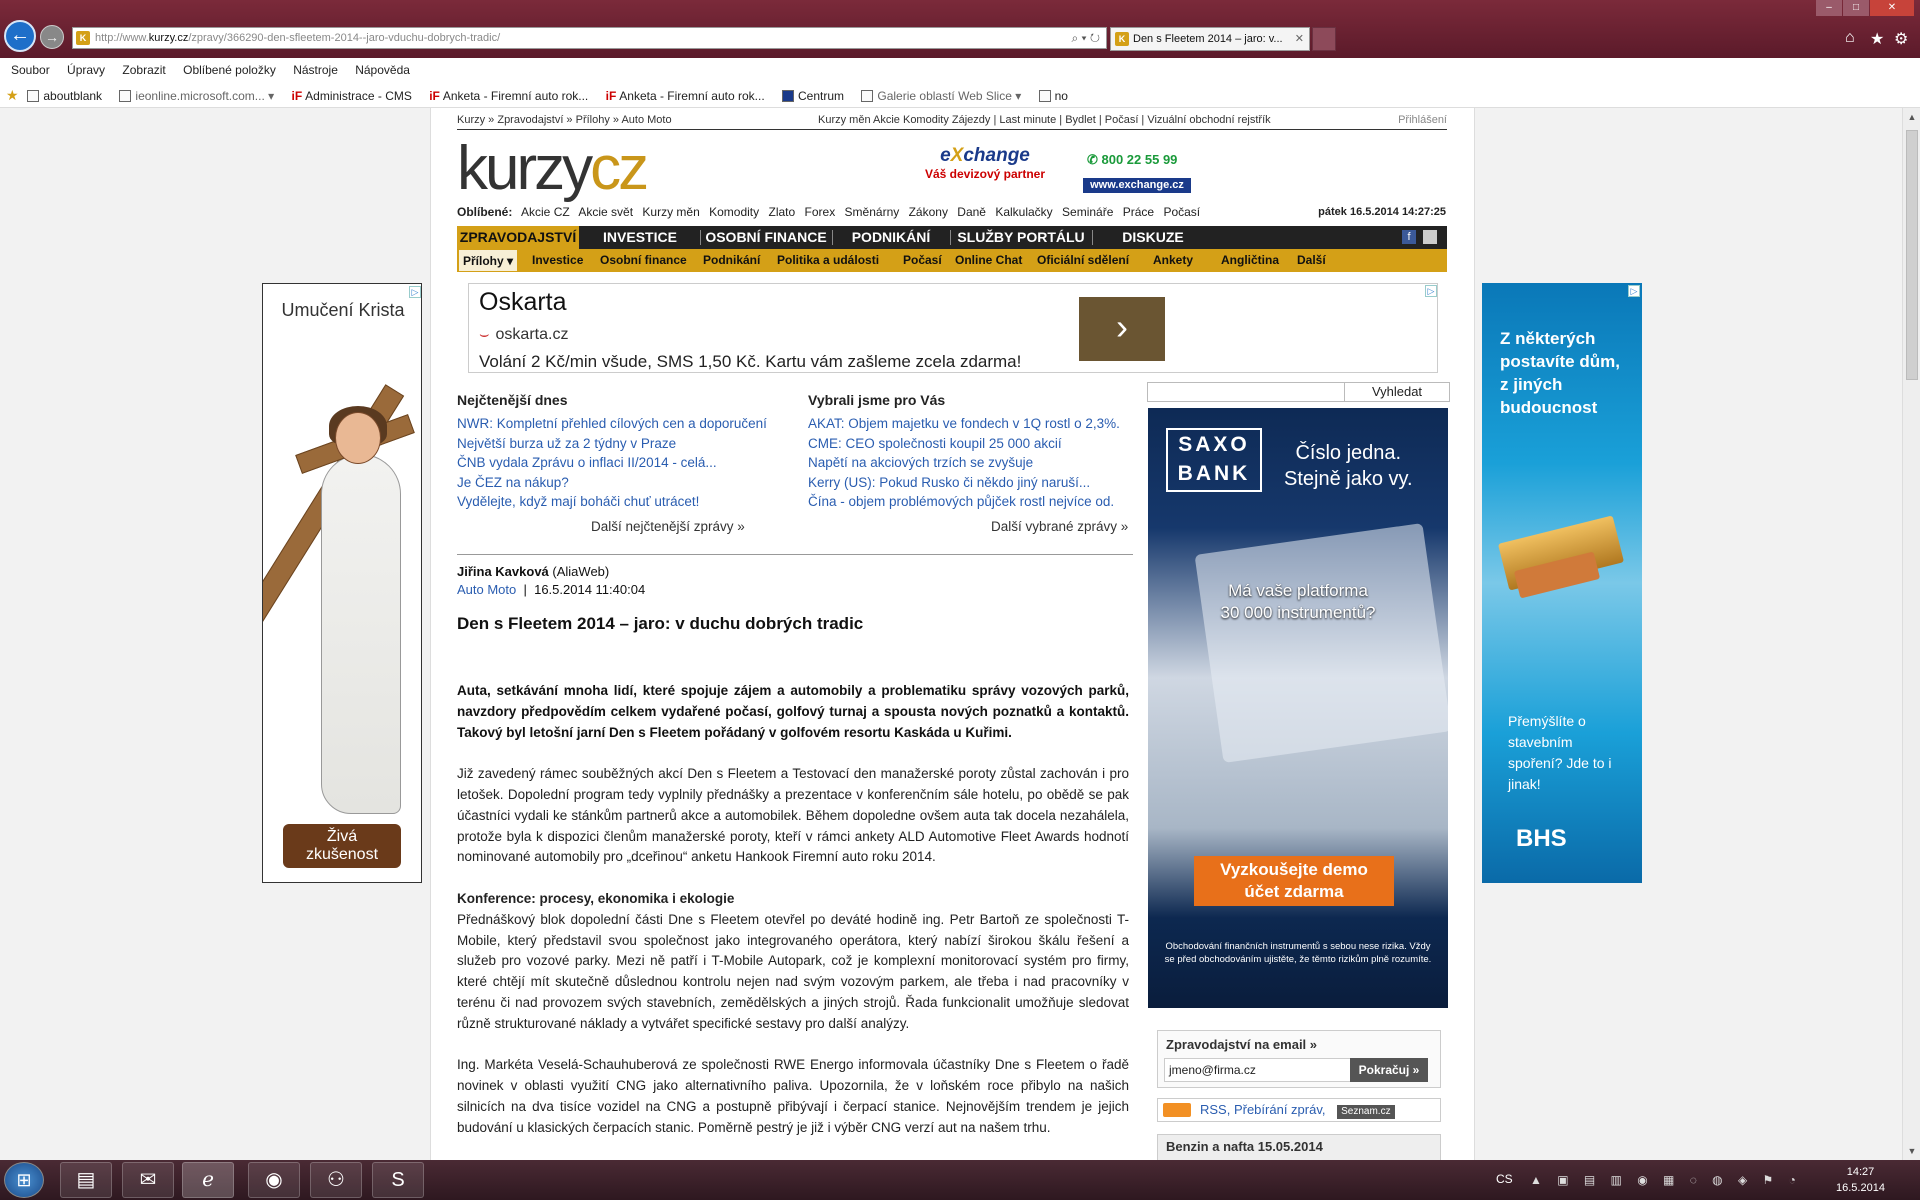 This screenshot has height=1200, width=1920. What do you see at coordinates (486, 589) in the screenshot?
I see `article-category-link: Auto Moto` at bounding box center [486, 589].